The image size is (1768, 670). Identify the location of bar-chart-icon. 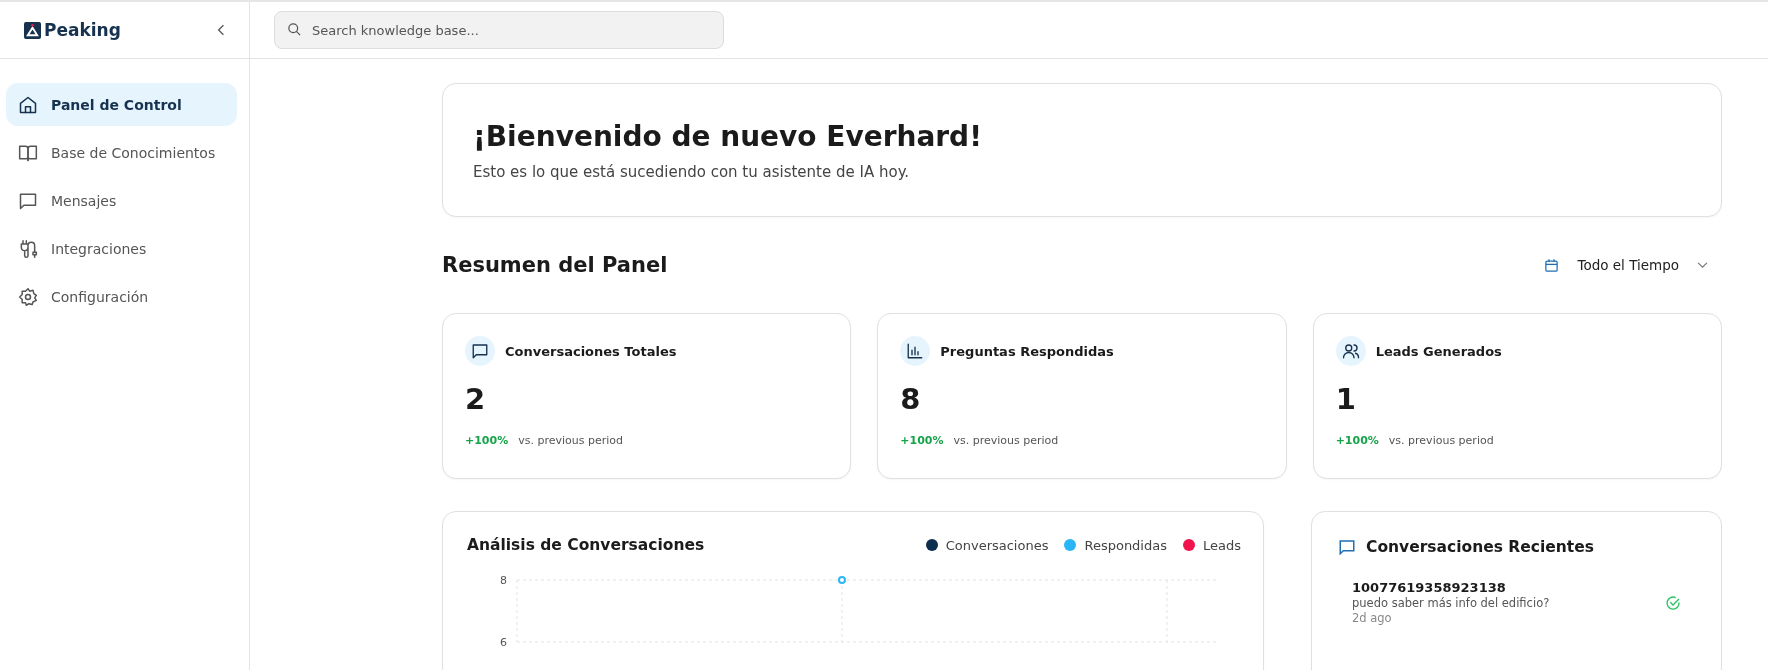
(915, 351).